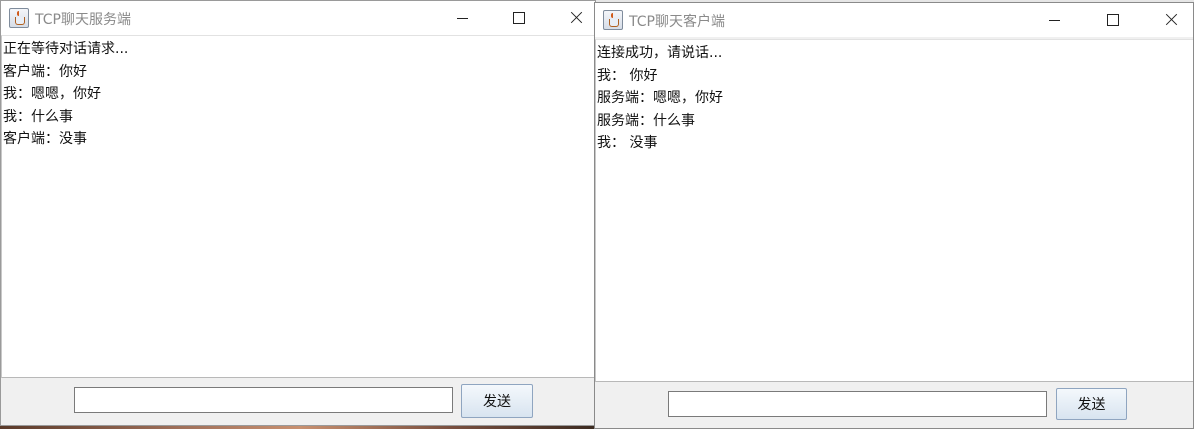 This screenshot has height=429, width=1194. I want to click on chat-line: 客户端：你好, so click(45, 71).